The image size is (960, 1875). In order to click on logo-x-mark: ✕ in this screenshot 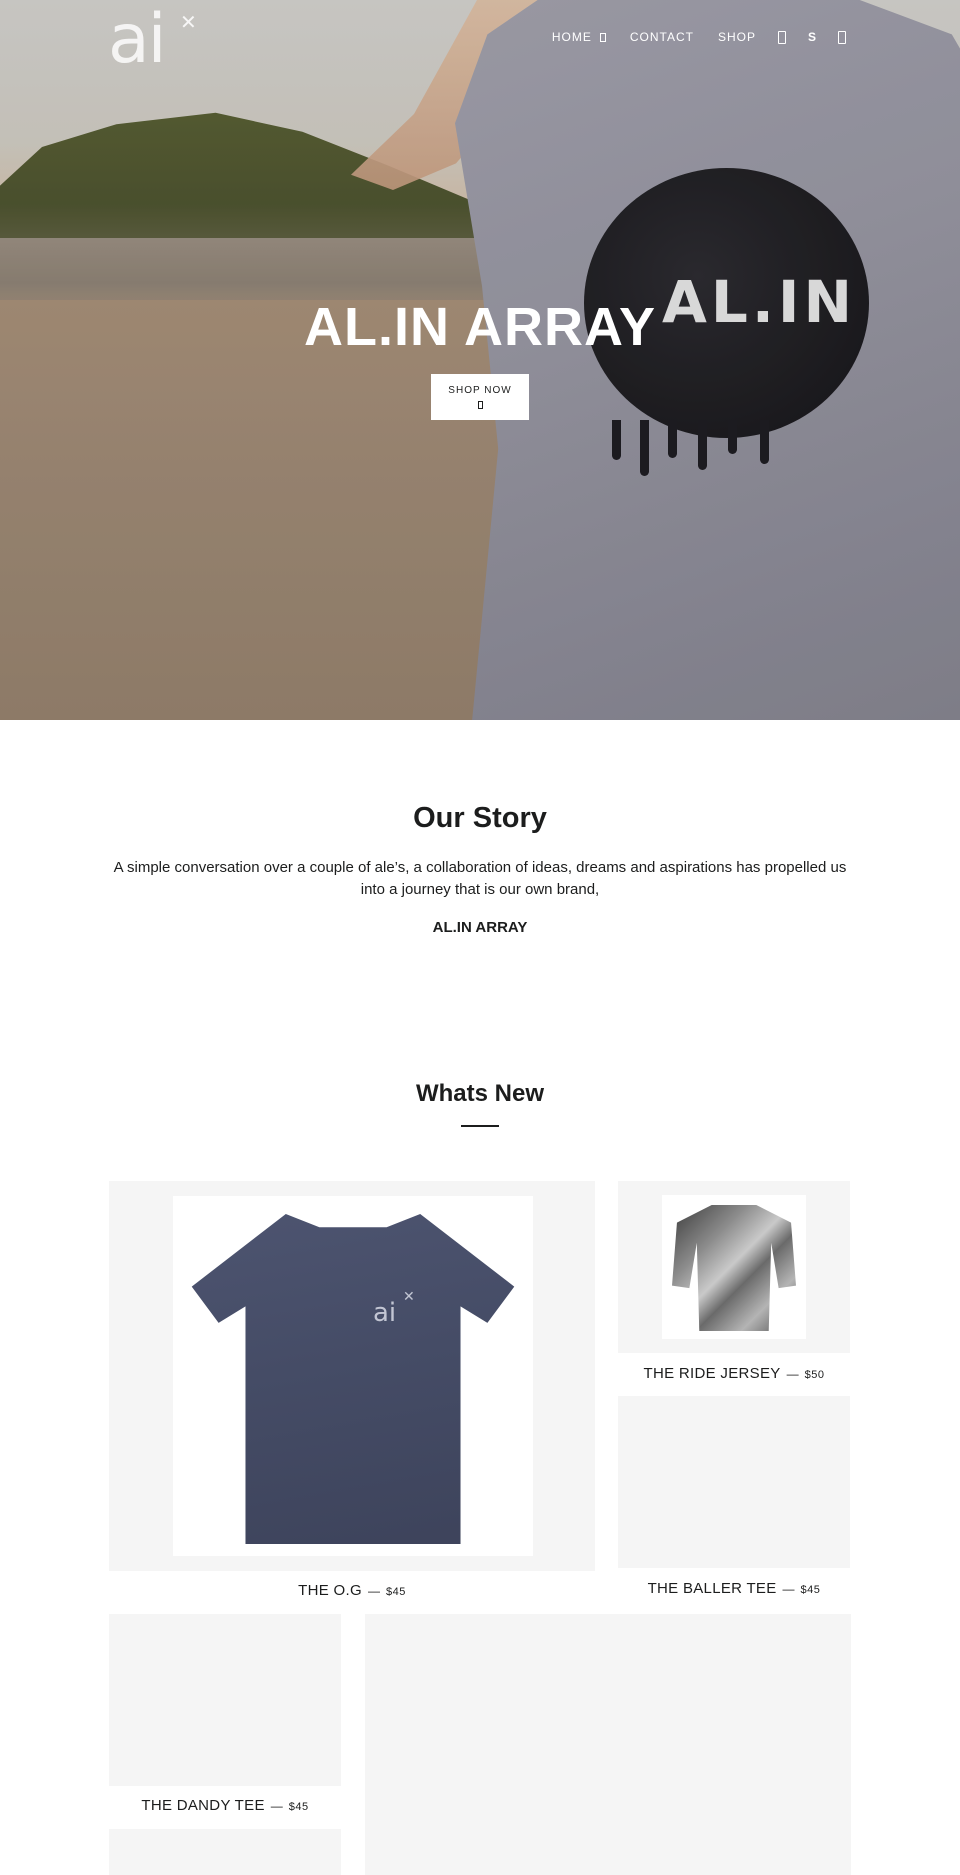, I will do `click(188, 23)`.